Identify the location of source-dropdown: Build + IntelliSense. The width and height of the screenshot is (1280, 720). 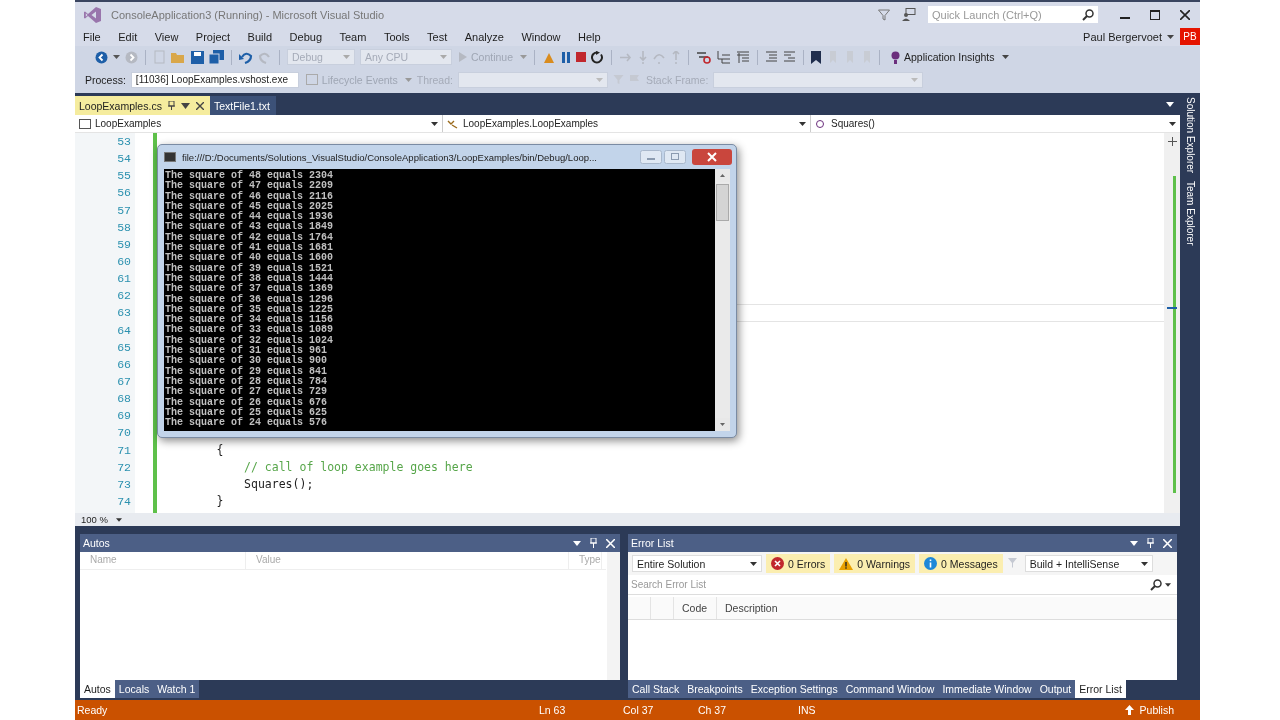
(1088, 563).